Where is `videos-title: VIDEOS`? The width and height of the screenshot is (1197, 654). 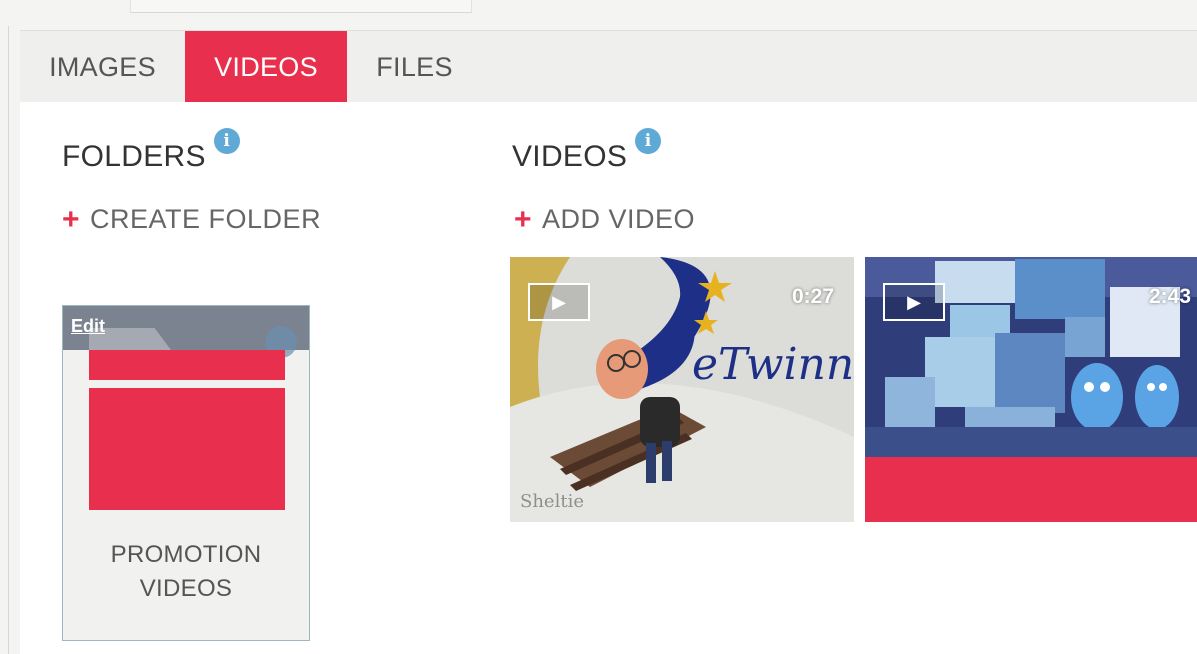 videos-title: VIDEOS is located at coordinates (570, 156).